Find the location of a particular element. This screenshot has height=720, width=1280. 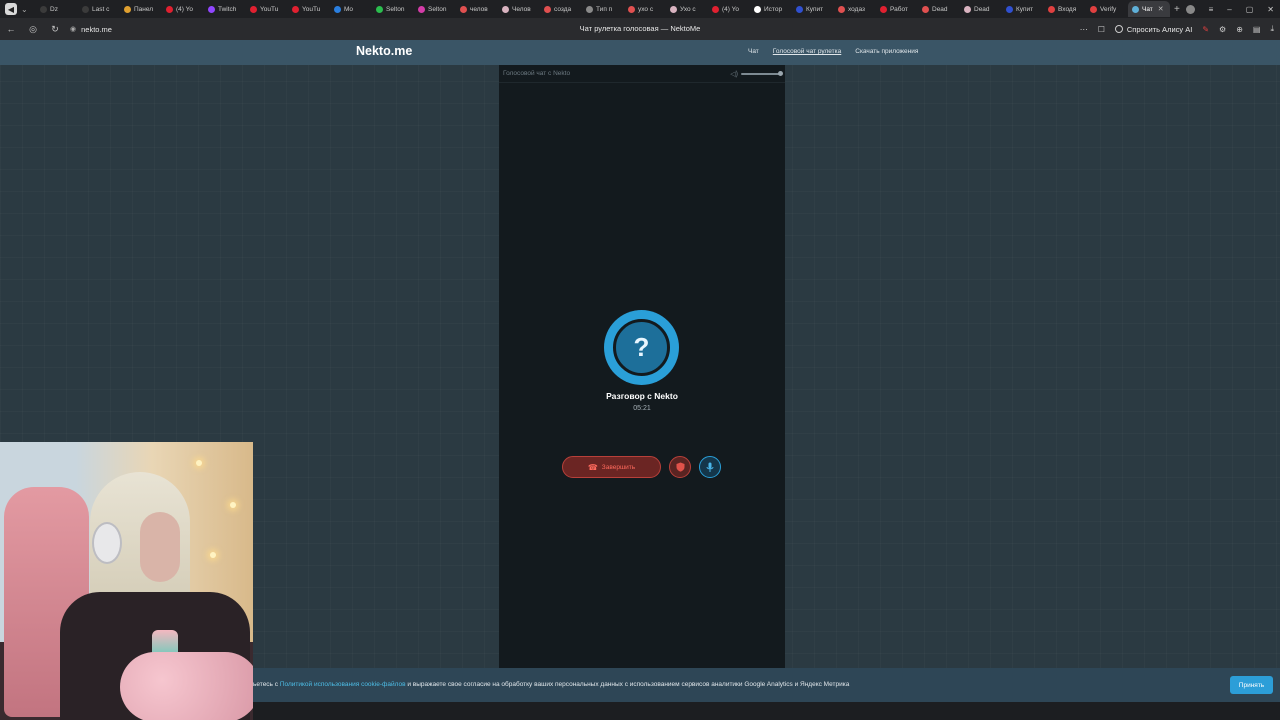

tab-label: Twitch is located at coordinates (227, 9).